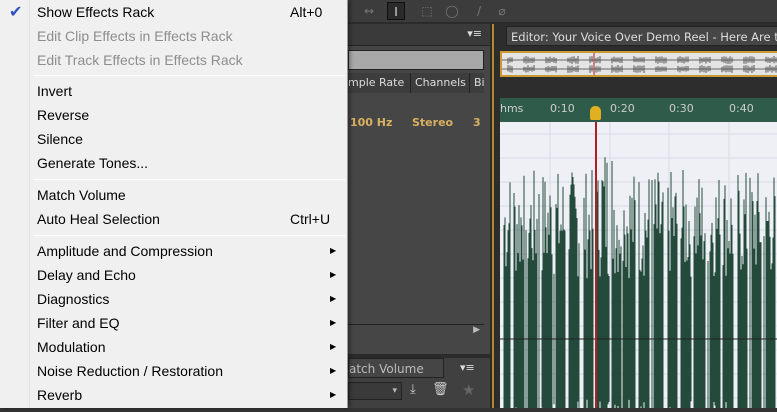 Image resolution: width=777 pixels, height=412 pixels. What do you see at coordinates (73, 299) in the screenshot?
I see `menu-item-label: Diagnostics` at bounding box center [73, 299].